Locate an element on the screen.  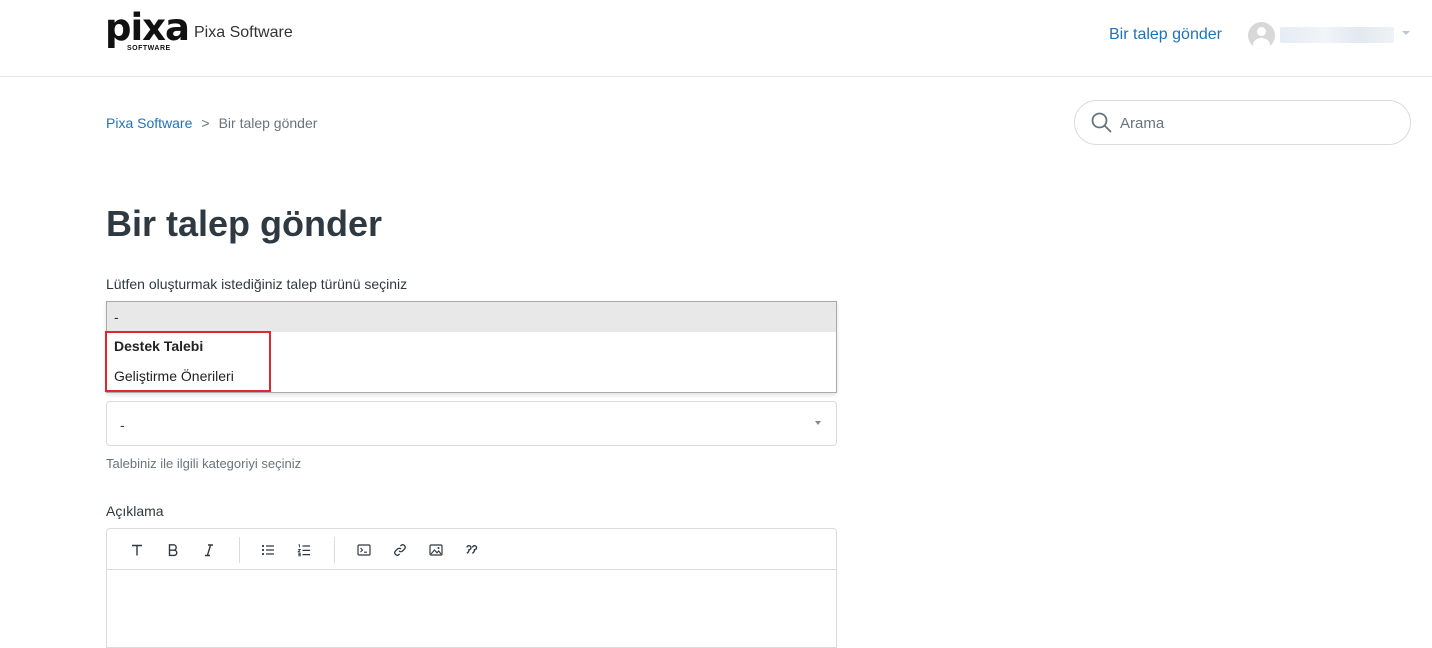
code-block-icon is located at coordinates (364, 550).